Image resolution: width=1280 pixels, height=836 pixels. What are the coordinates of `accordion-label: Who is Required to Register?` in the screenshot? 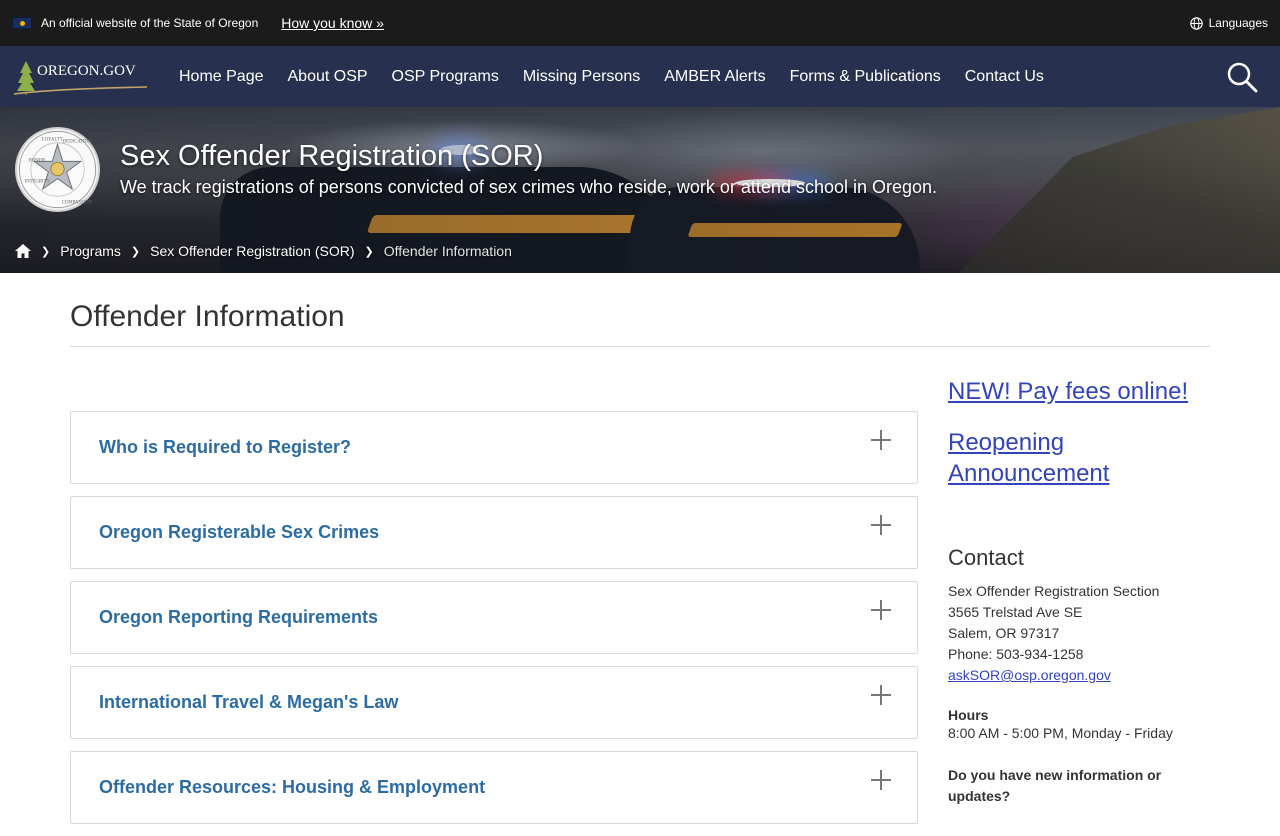 It's located at (225, 447).